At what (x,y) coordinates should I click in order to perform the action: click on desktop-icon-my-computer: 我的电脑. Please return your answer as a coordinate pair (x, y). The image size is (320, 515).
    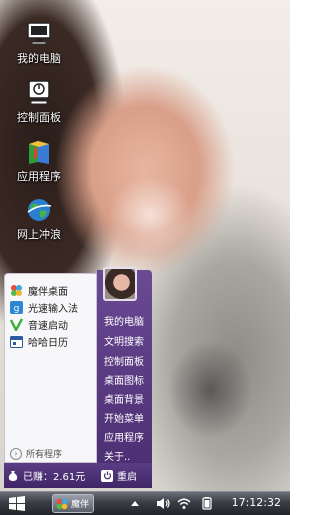
    Looking at the image, I should click on (39, 43).